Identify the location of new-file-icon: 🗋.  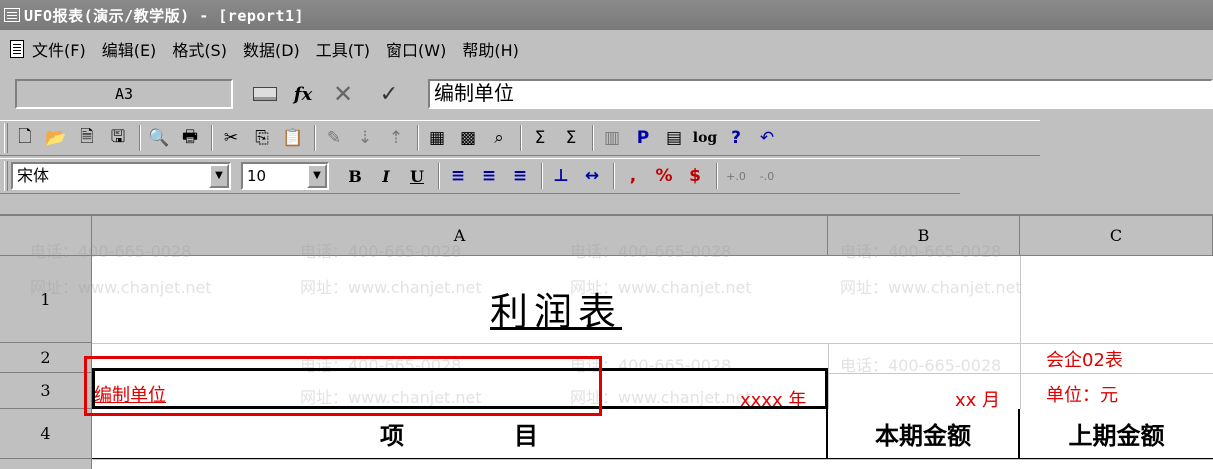
(25, 138).